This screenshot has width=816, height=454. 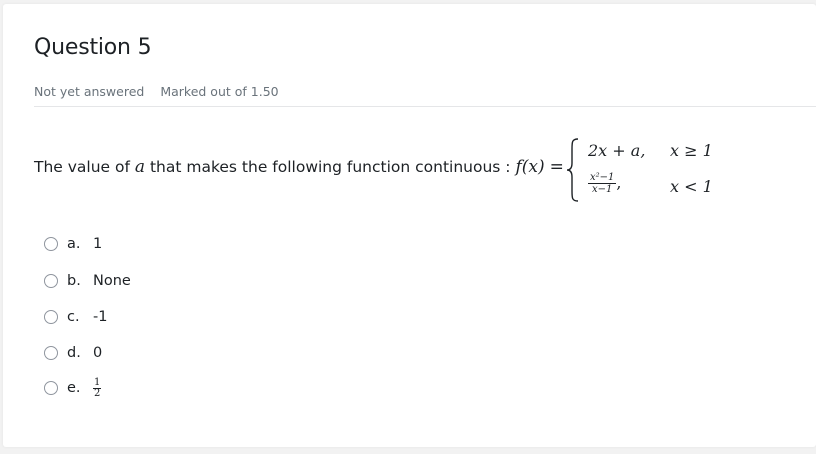 What do you see at coordinates (98, 244) in the screenshot?
I see `option-text: 1` at bounding box center [98, 244].